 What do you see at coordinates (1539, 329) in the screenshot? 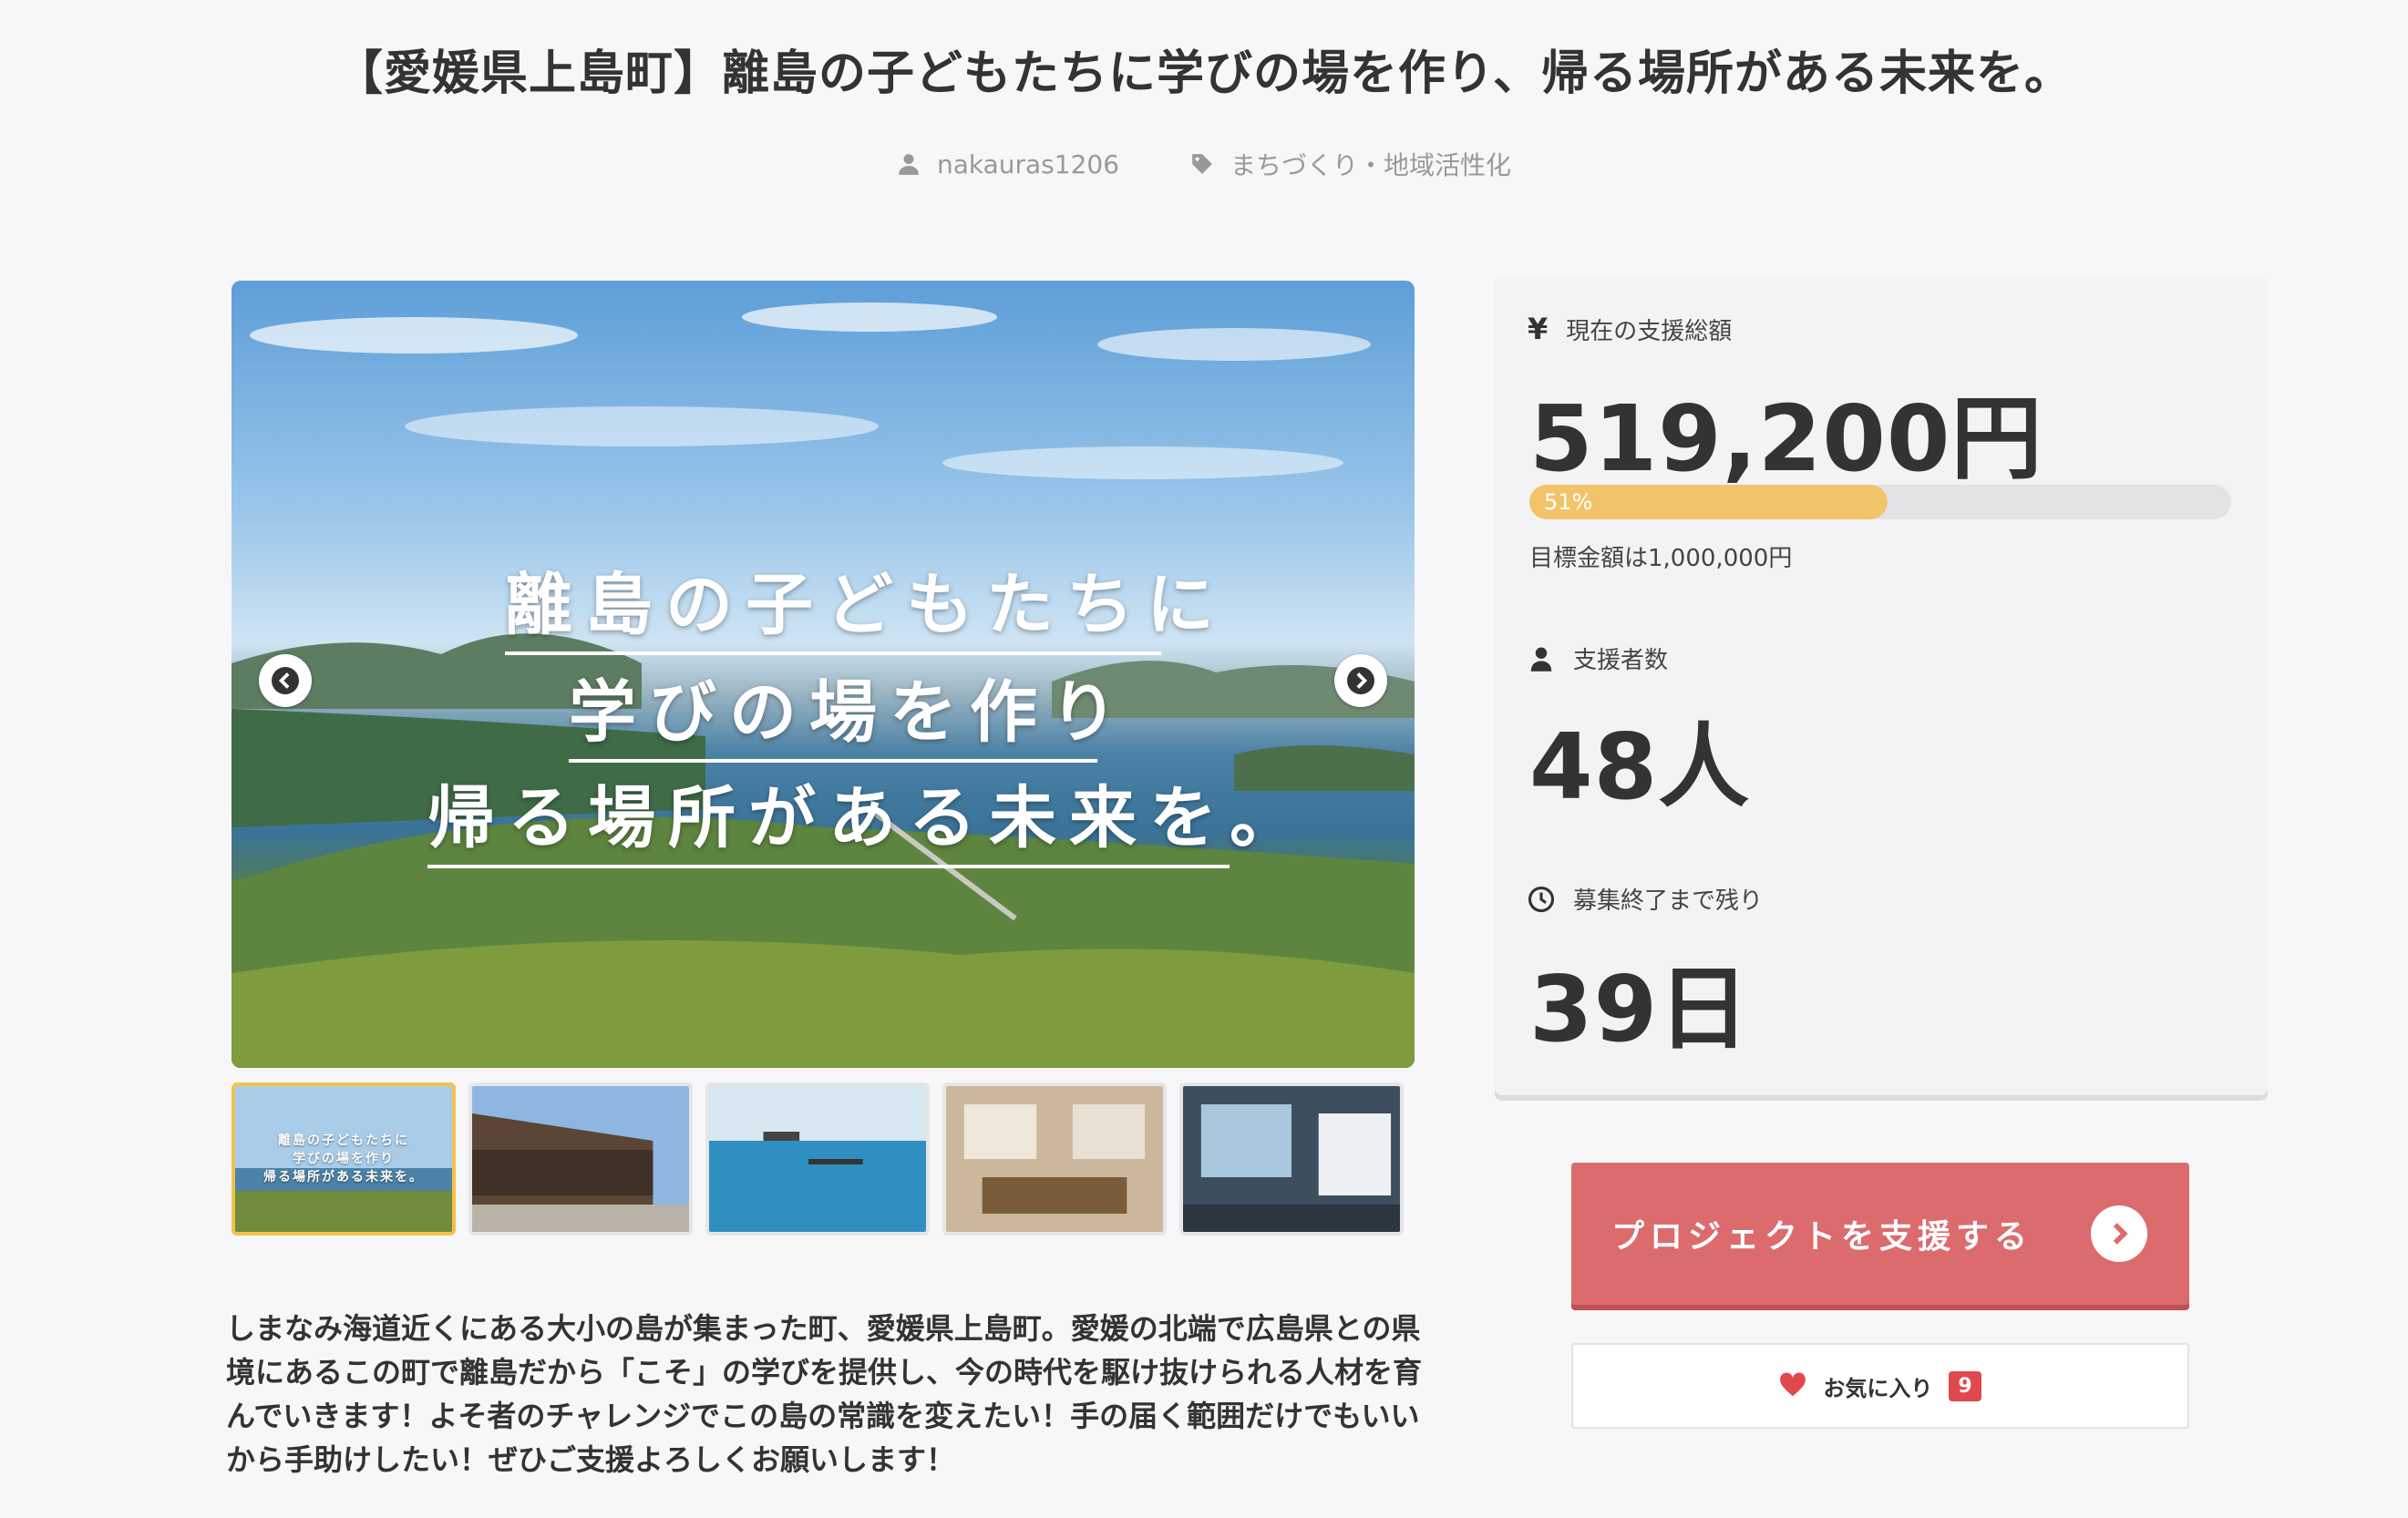
I see `yen-icon: ¥` at bounding box center [1539, 329].